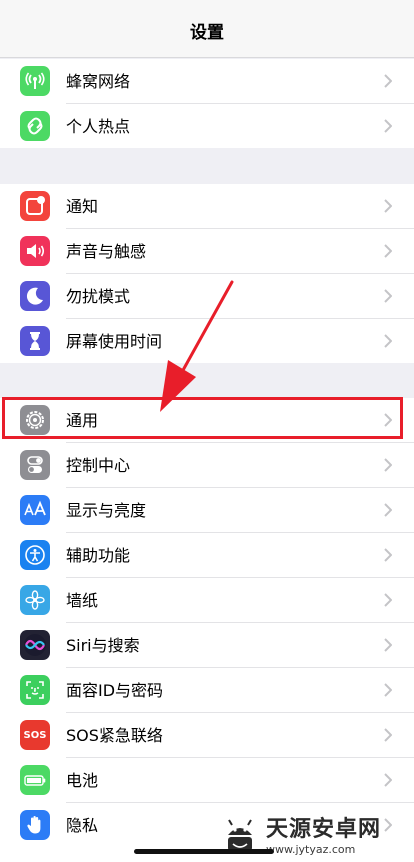 The width and height of the screenshot is (414, 862). I want to click on row-label: 通知, so click(82, 206).